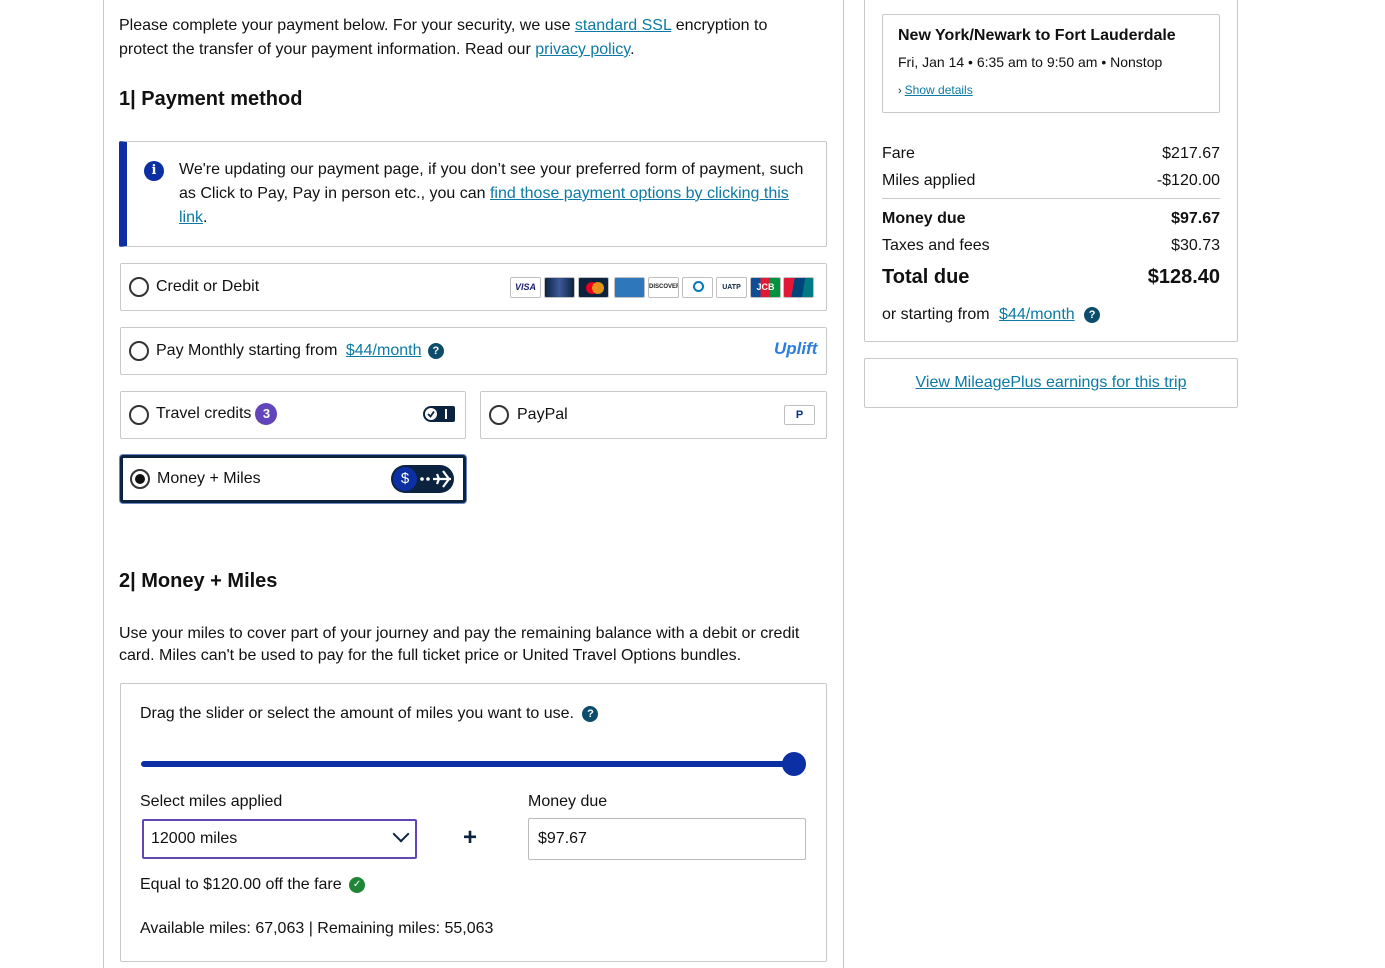 The height and width of the screenshot is (968, 1385). I want to click on show-details-link: › Show details, so click(935, 90).